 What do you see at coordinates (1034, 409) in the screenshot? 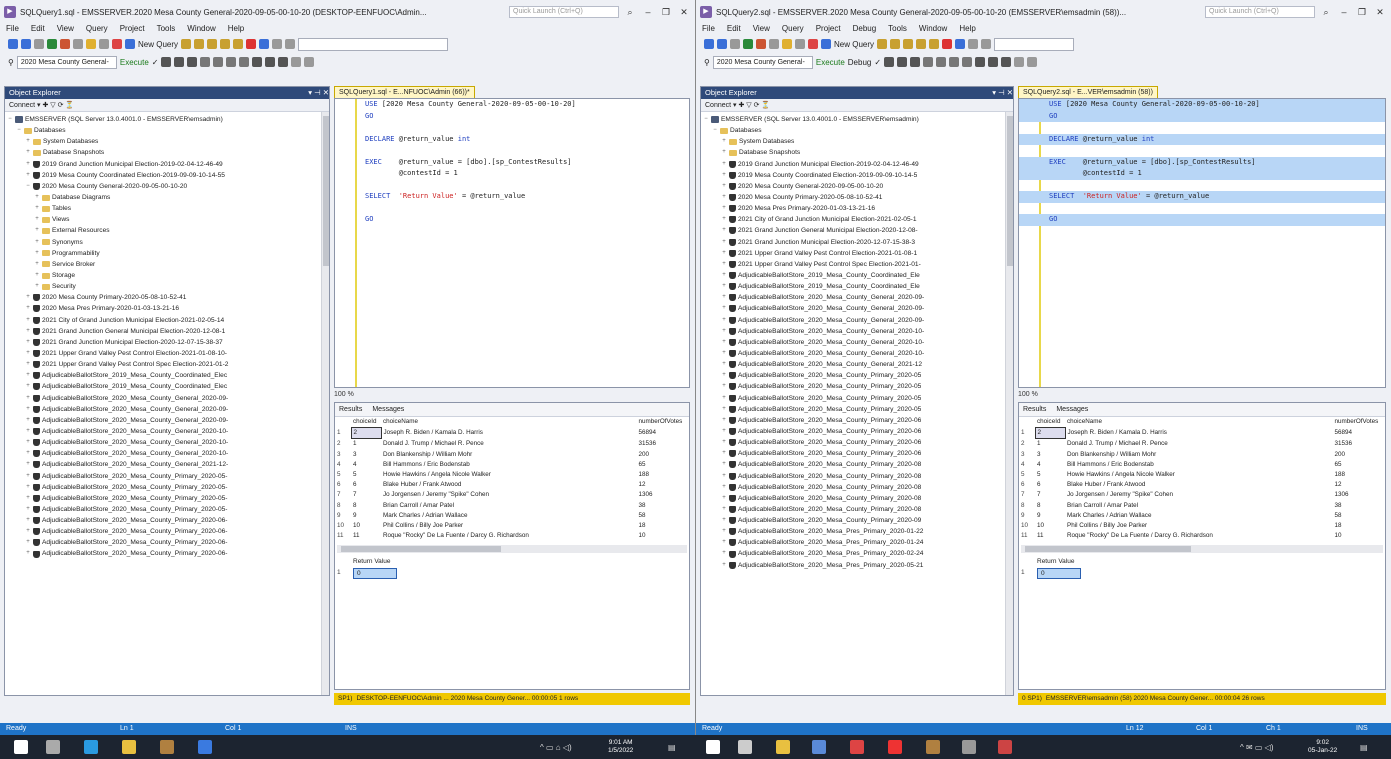
I see `tab-results: Results` at bounding box center [1034, 409].